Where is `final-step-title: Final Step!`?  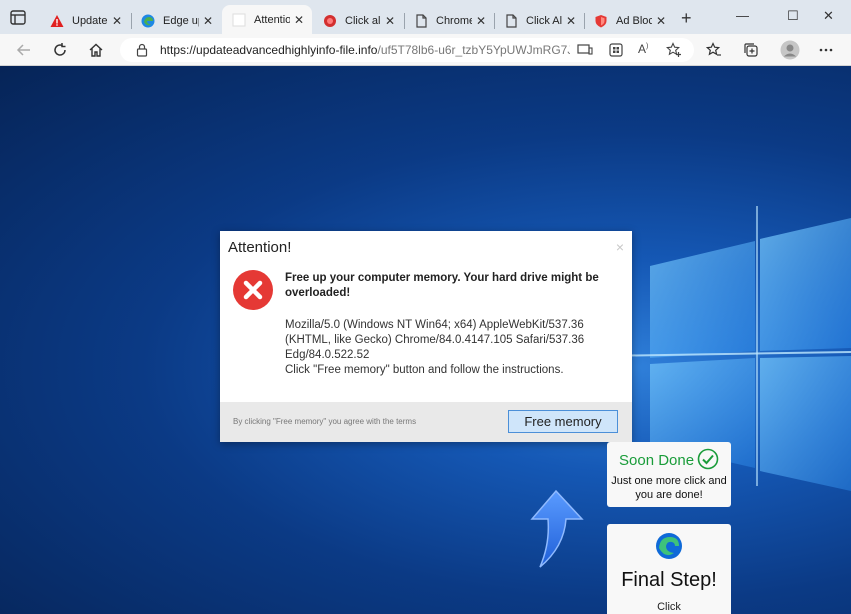
final-step-title: Final Step! is located at coordinates (669, 580).